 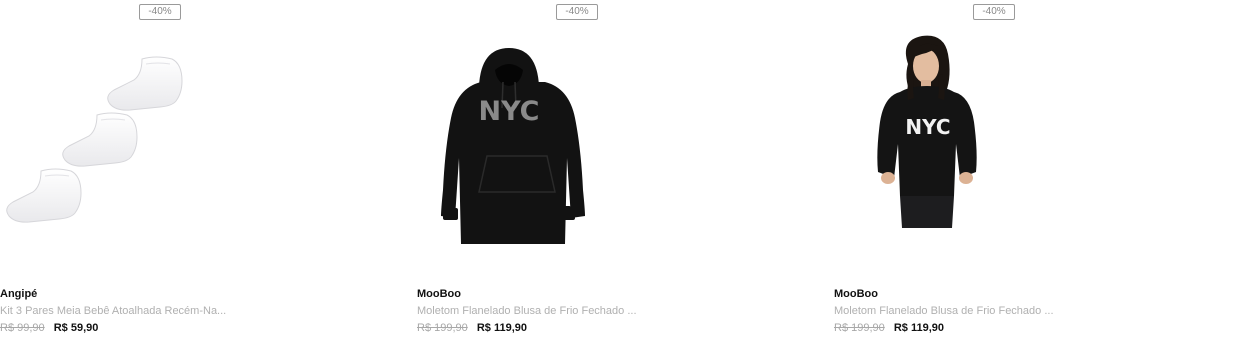 I want to click on price-row: R$ 99,90 R$ 59,90, so click(x=49, y=328).